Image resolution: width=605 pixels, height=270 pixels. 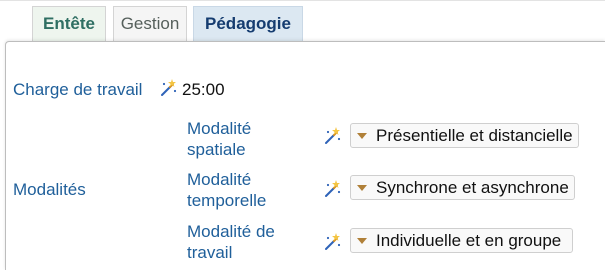 I want to click on tab-entete: Entête, so click(x=69, y=23).